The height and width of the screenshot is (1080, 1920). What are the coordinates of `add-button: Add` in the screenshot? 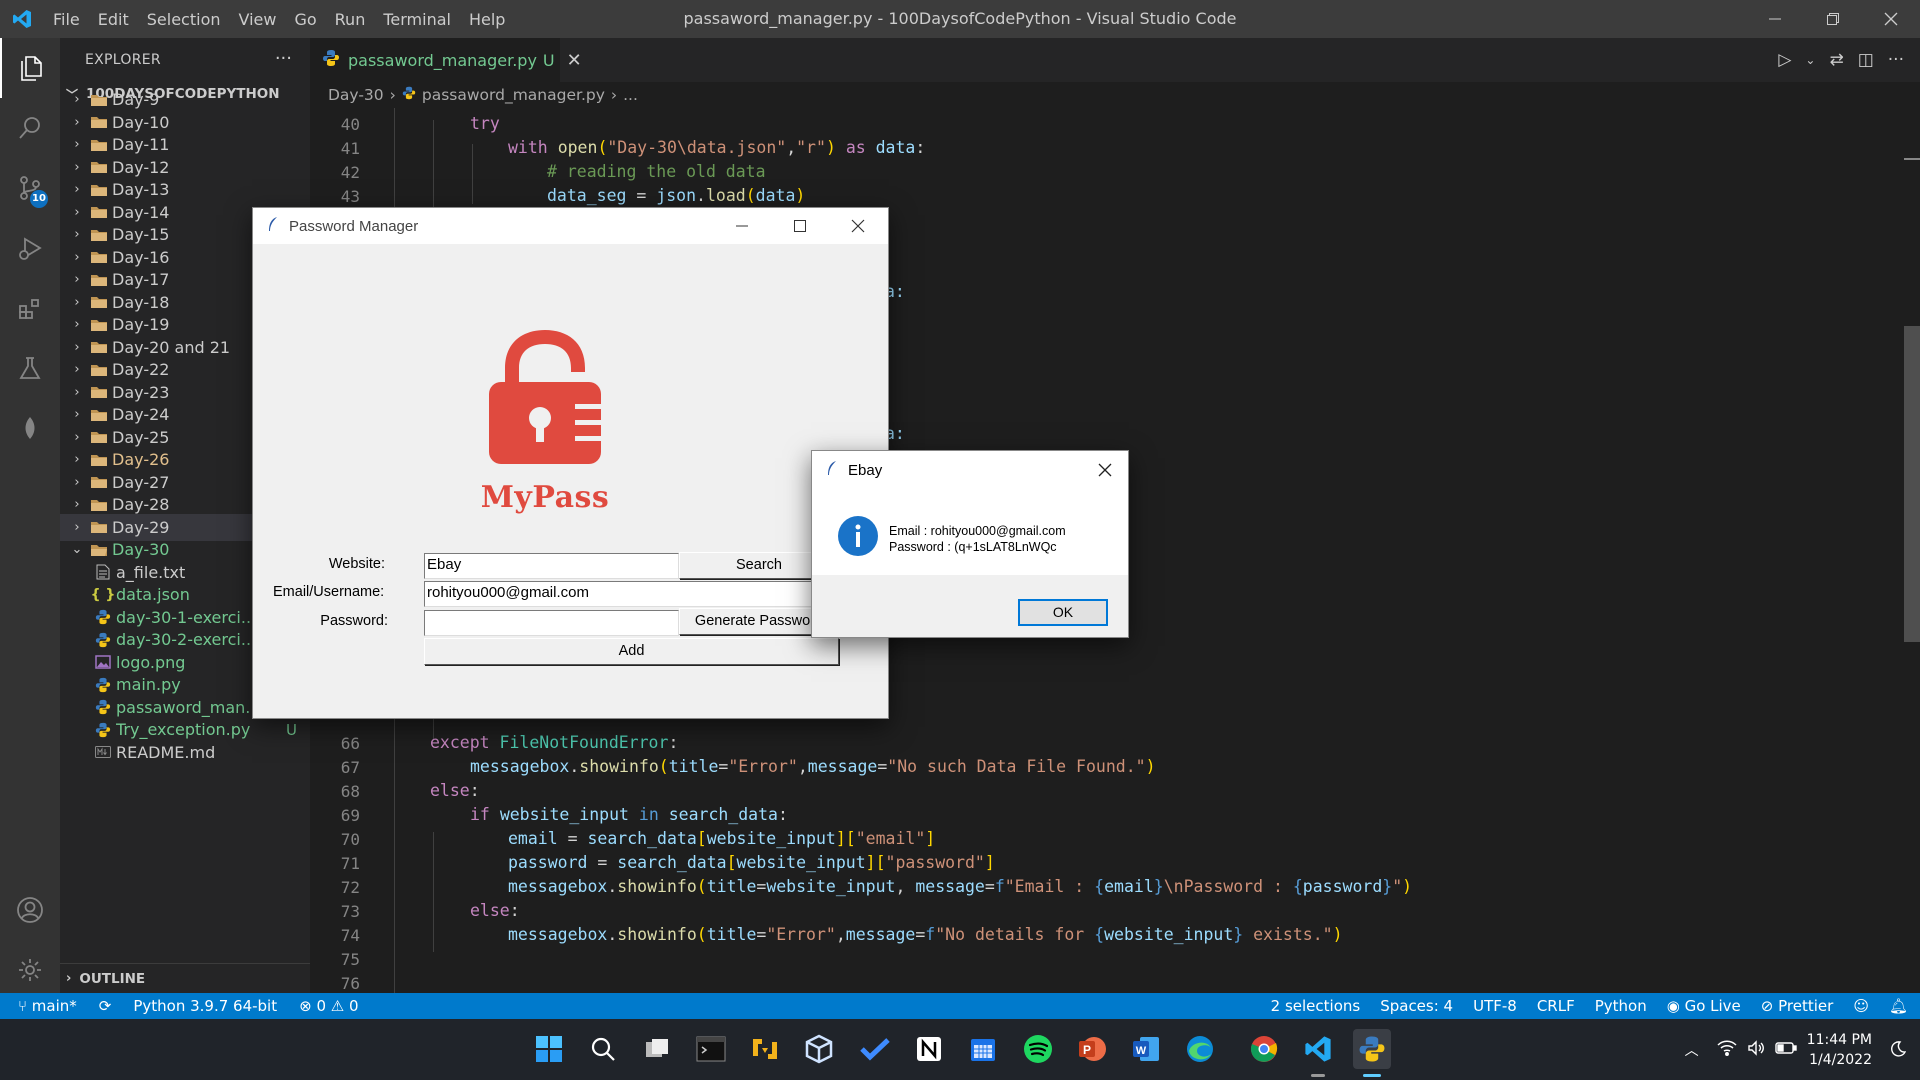 It's located at (631, 651).